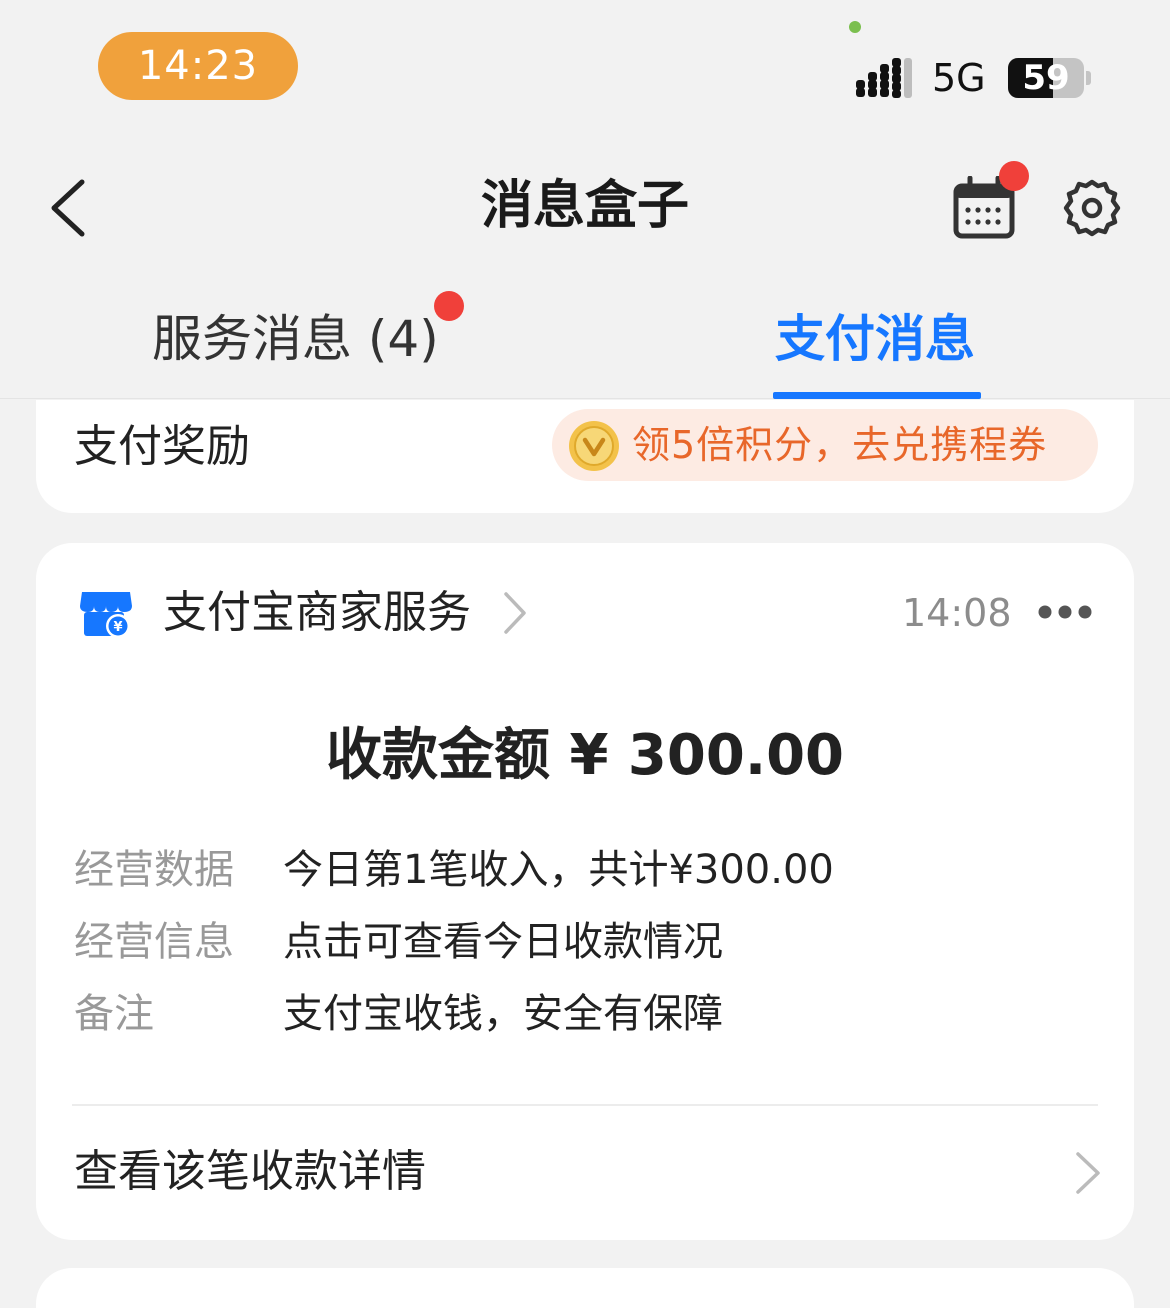  Describe the element at coordinates (585, 755) in the screenshot. I see `payment-amount: 收款金额 ¥ 300.00` at that location.